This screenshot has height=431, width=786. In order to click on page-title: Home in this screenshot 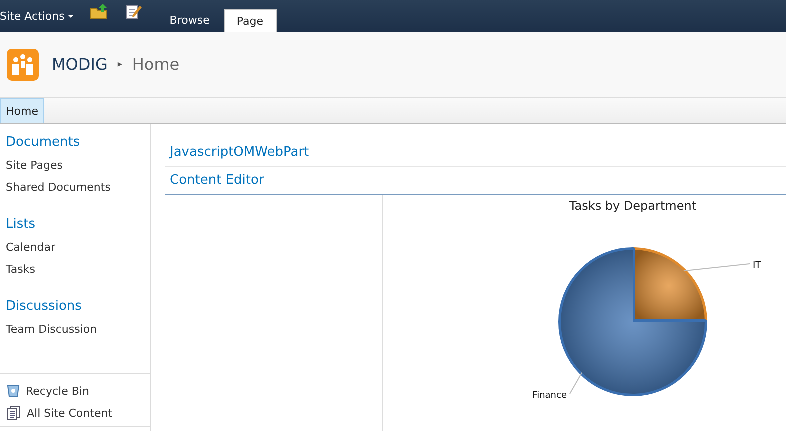, I will do `click(156, 64)`.